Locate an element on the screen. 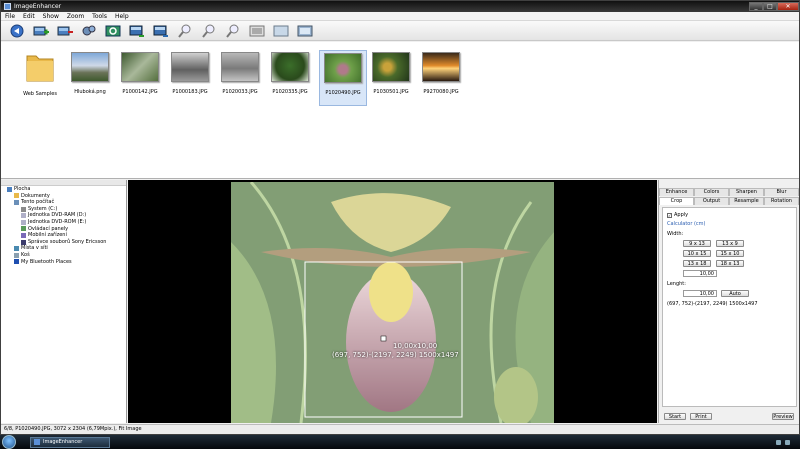 The image size is (800, 449). length-row: 10,00 Auto is located at coordinates (737, 293).